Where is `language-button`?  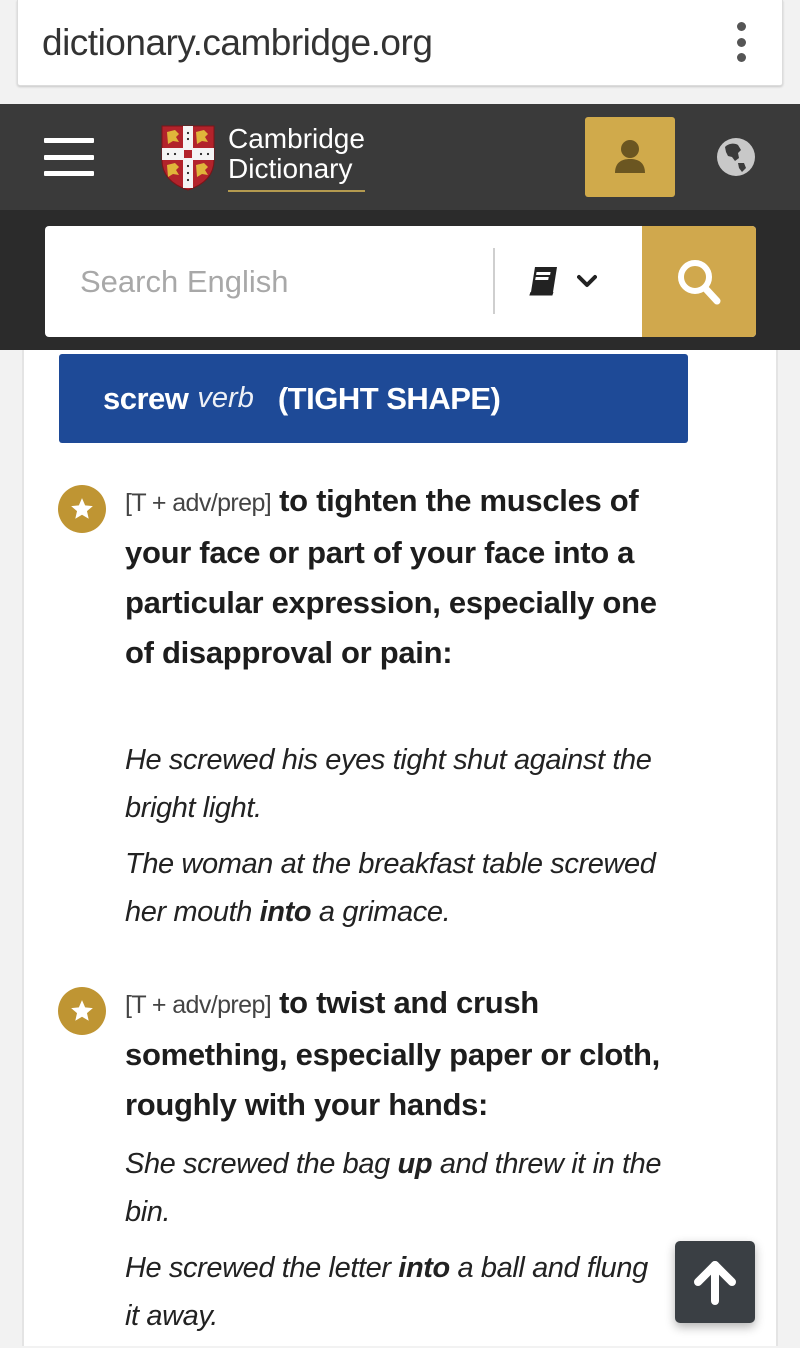
language-button is located at coordinates (736, 157).